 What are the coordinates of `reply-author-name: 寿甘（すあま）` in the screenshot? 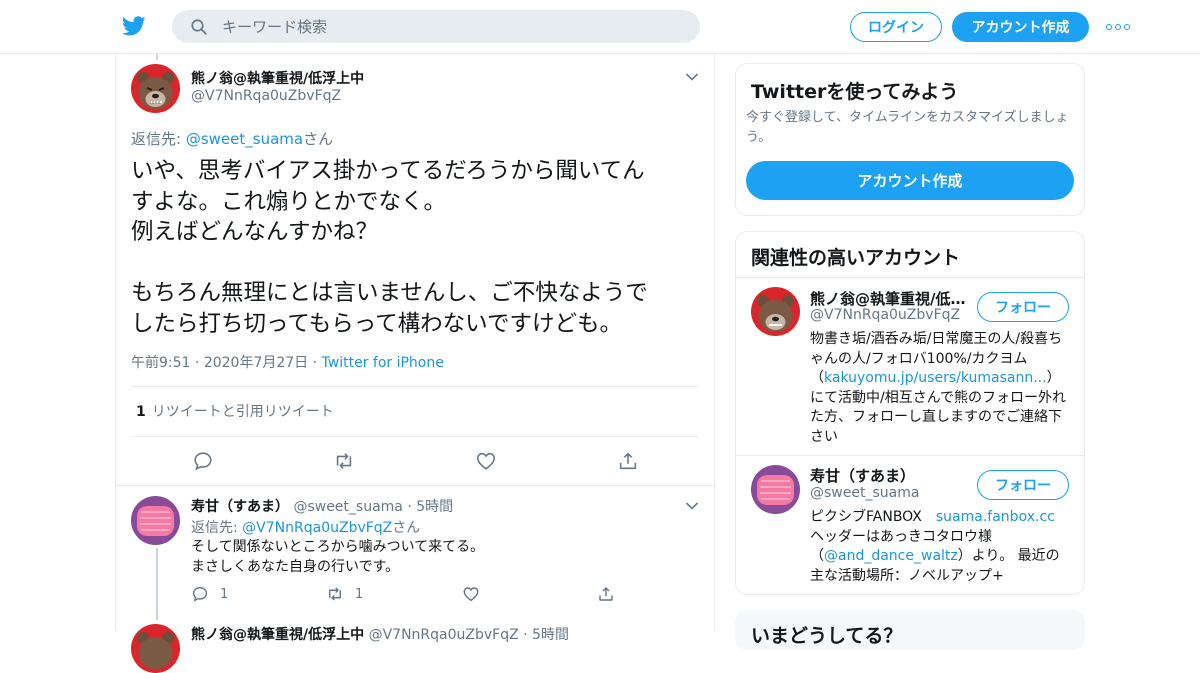 It's located at (240, 507).